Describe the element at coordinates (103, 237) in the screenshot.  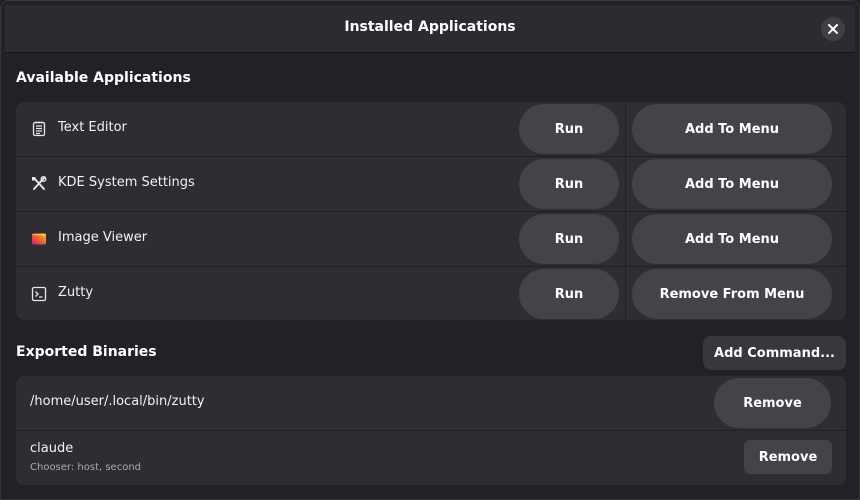
I see `app-name: Image Viewer` at that location.